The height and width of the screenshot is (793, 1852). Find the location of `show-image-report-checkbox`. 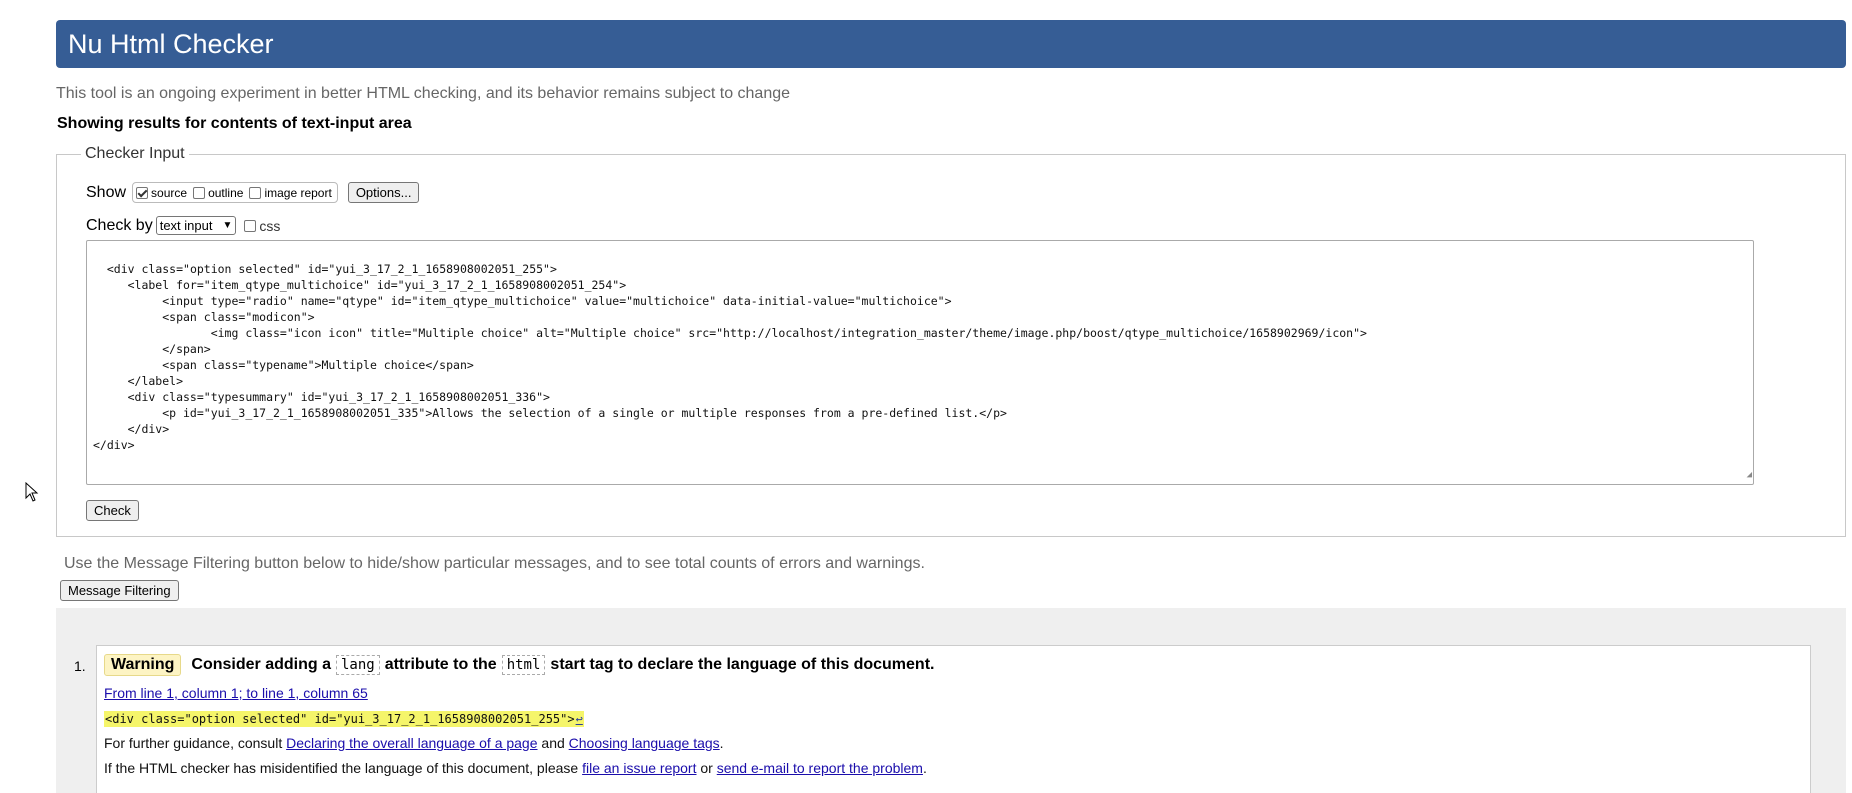

show-image-report-checkbox is located at coordinates (255, 192).